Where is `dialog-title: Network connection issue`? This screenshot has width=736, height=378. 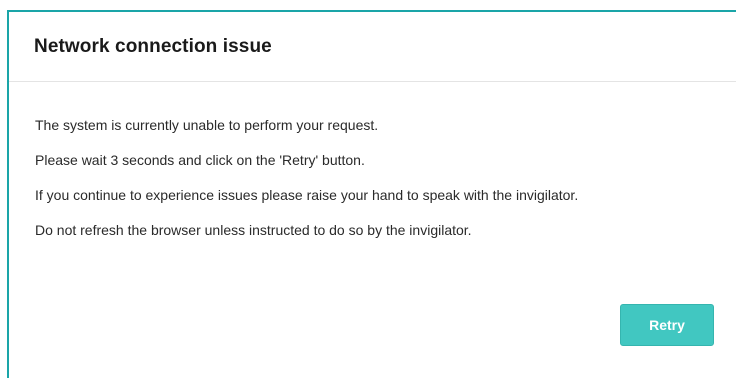
dialog-title: Network connection issue is located at coordinates (153, 46).